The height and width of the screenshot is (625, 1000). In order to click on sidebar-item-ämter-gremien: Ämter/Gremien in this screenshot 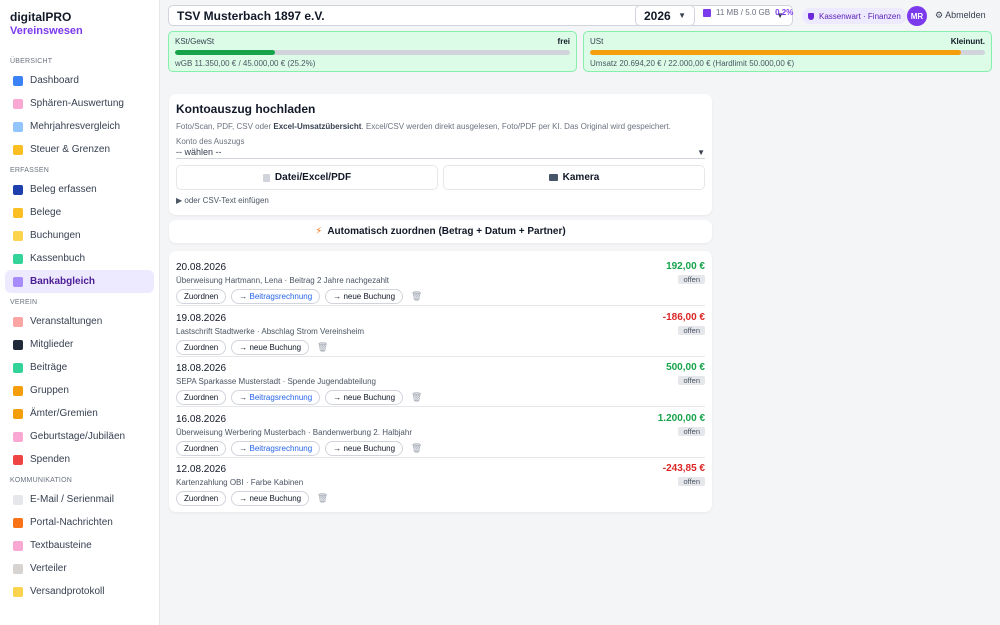, I will do `click(79, 413)`.